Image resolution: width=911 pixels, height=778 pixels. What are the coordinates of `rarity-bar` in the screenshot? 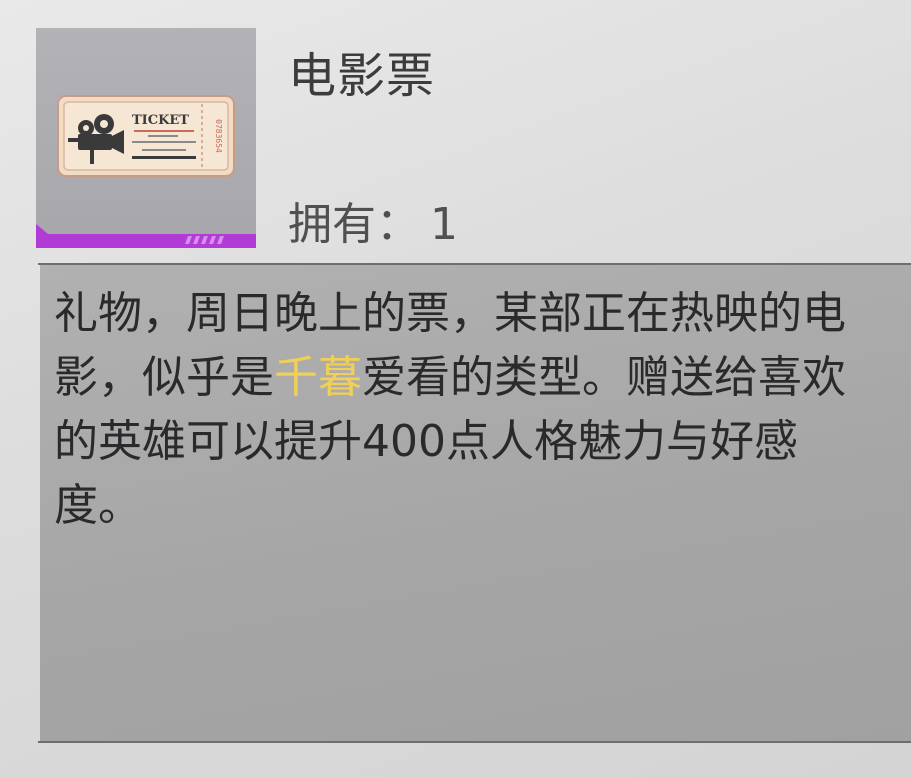 It's located at (146, 236).